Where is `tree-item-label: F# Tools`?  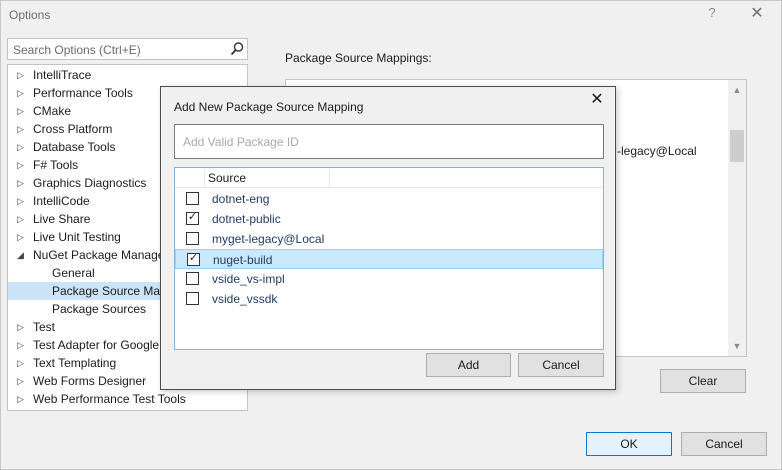 tree-item-label: F# Tools is located at coordinates (56, 165).